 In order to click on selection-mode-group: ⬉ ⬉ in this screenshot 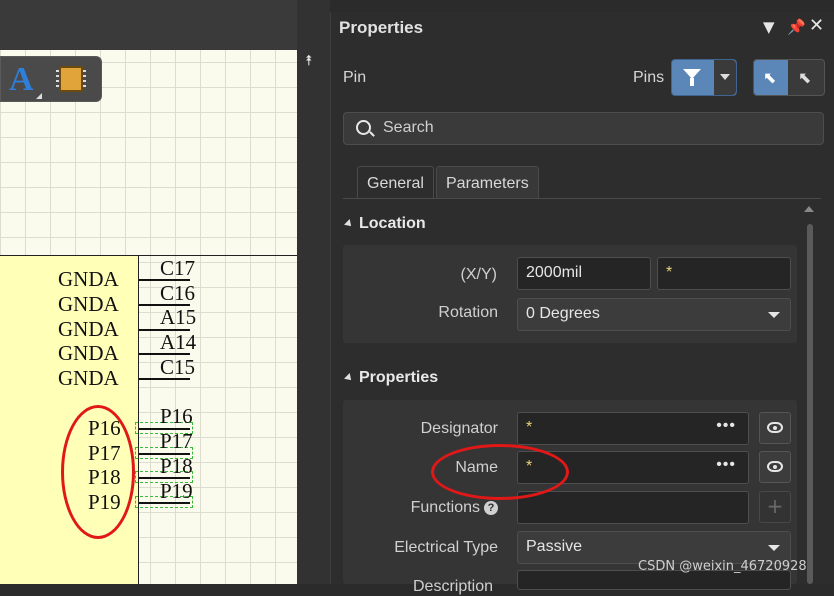, I will do `click(789, 77)`.